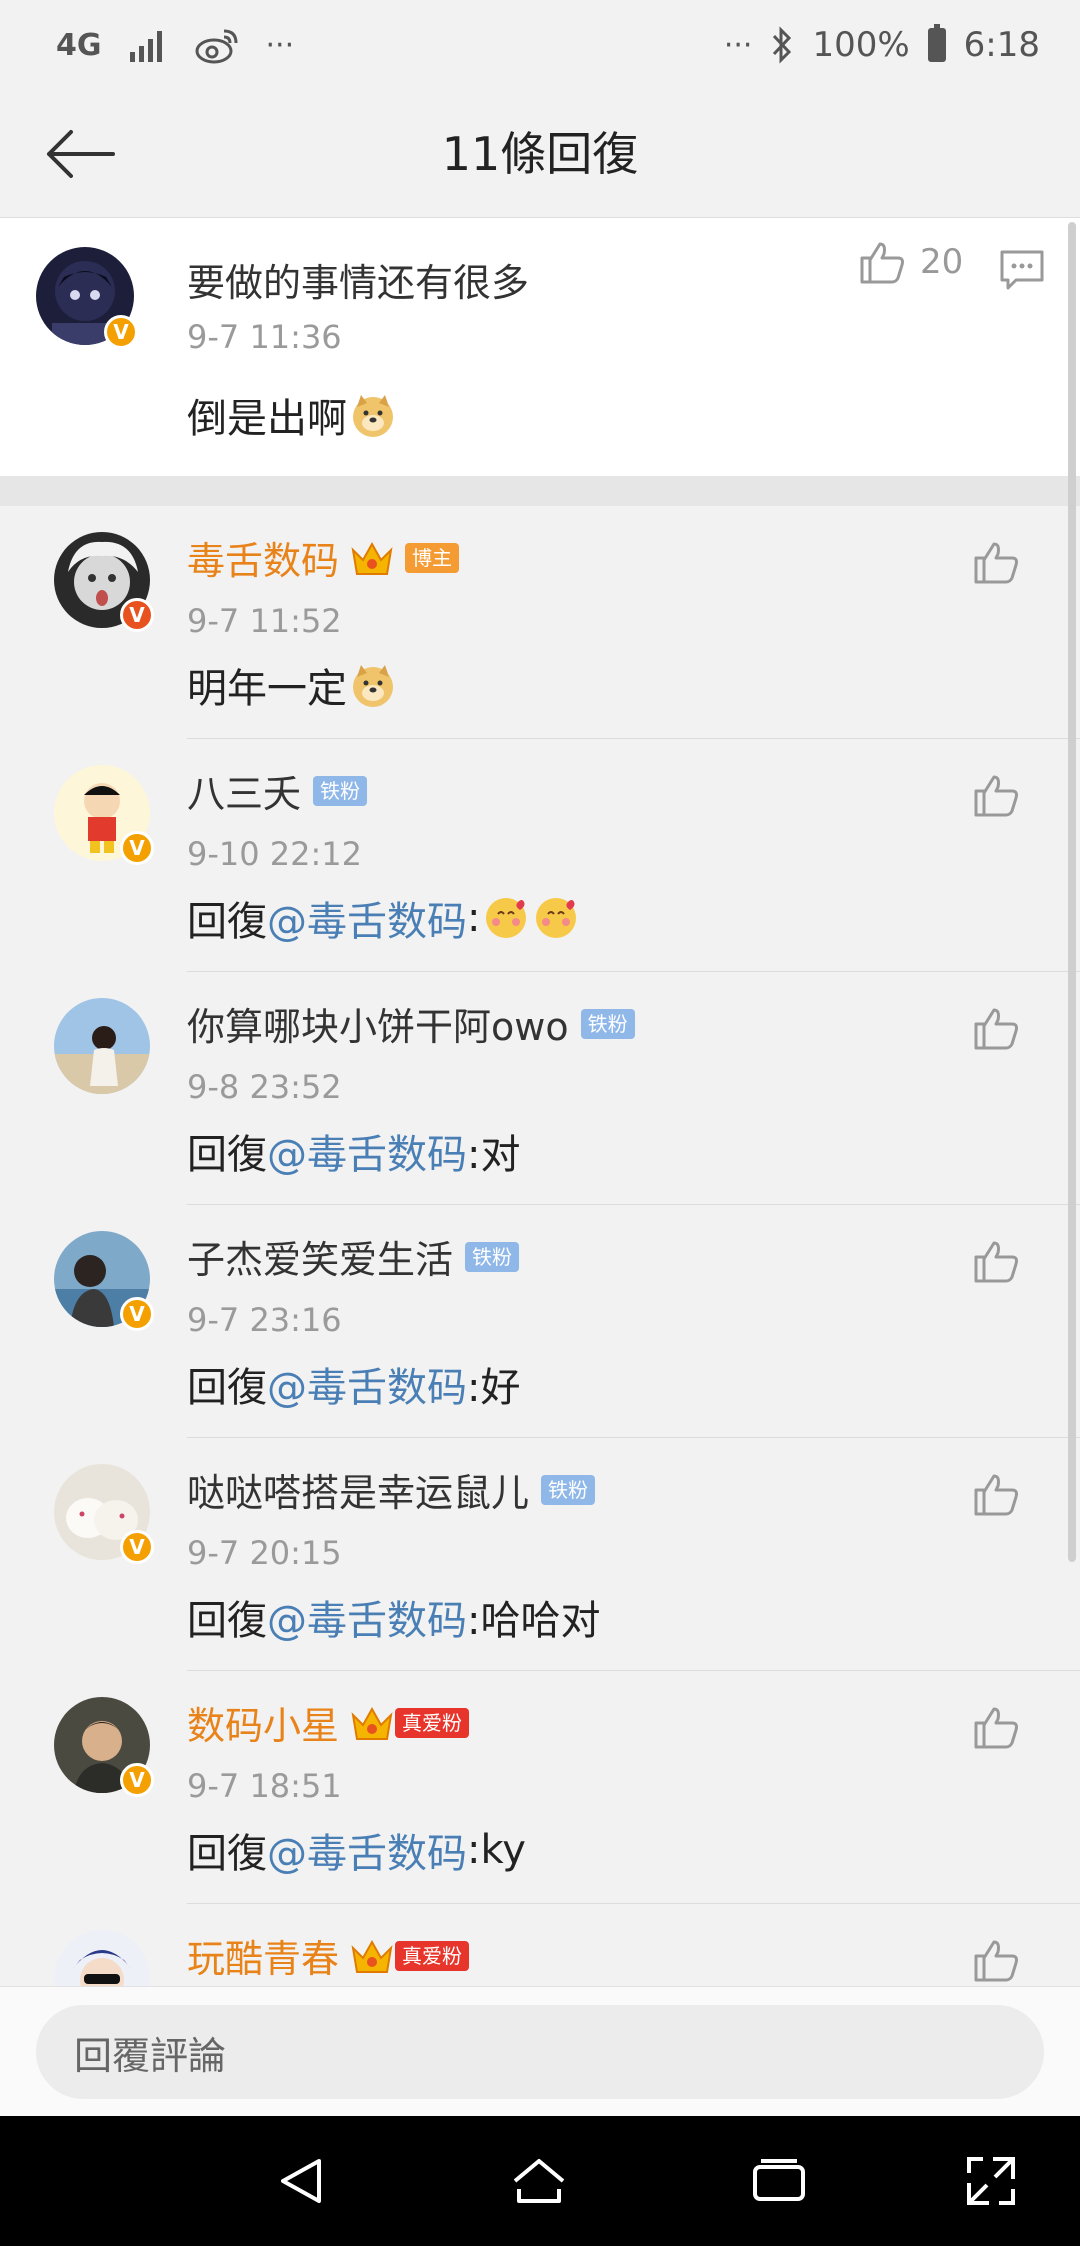 The width and height of the screenshot is (1080, 2246). Describe the element at coordinates (494, 1388) in the screenshot. I see `reply-body: :好` at that location.